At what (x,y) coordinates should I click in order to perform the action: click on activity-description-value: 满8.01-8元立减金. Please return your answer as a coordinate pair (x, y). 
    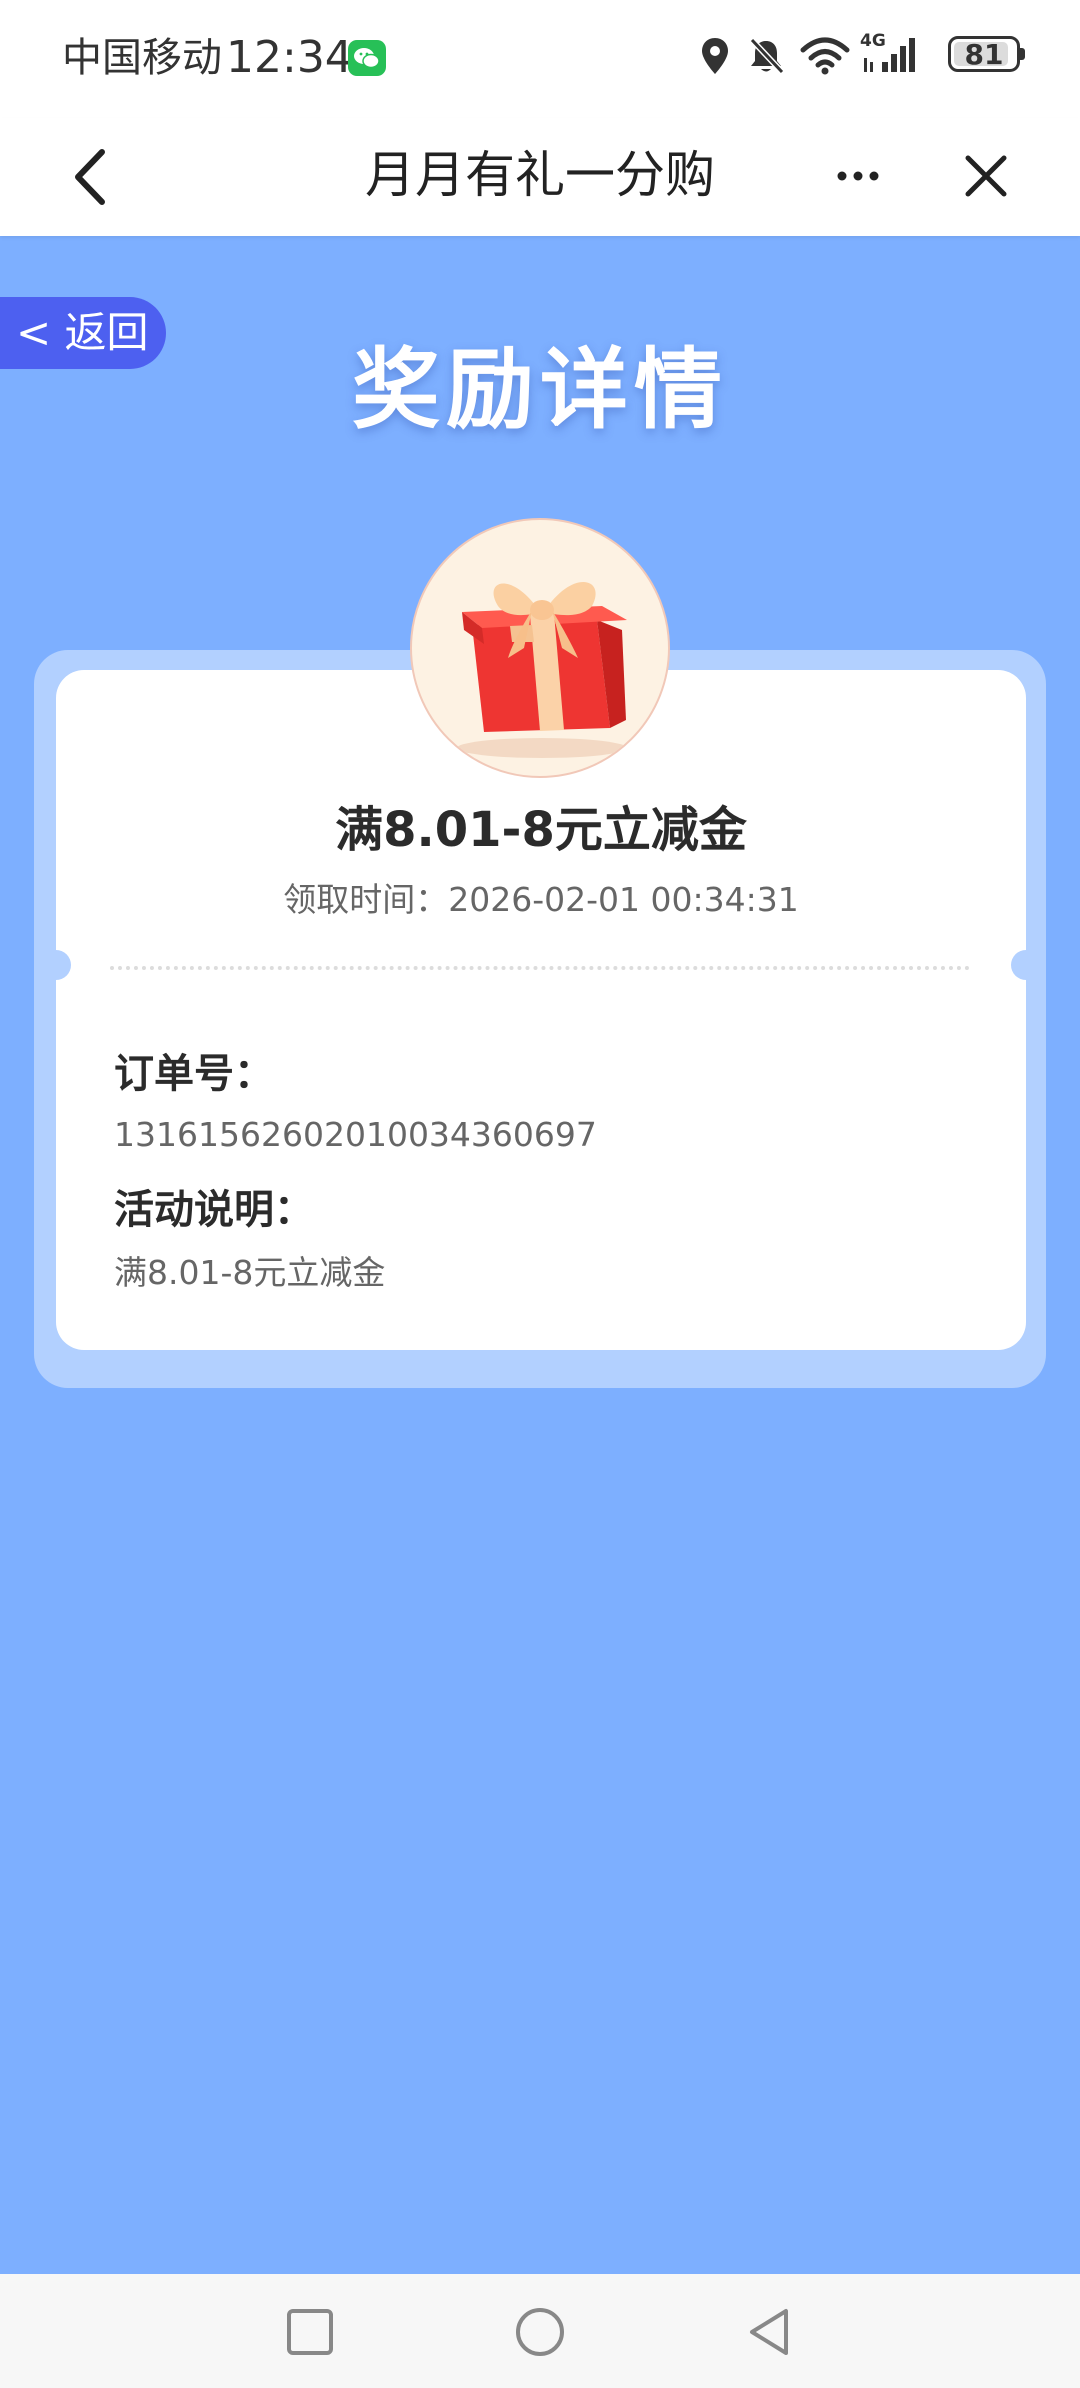
    Looking at the image, I should click on (250, 1272).